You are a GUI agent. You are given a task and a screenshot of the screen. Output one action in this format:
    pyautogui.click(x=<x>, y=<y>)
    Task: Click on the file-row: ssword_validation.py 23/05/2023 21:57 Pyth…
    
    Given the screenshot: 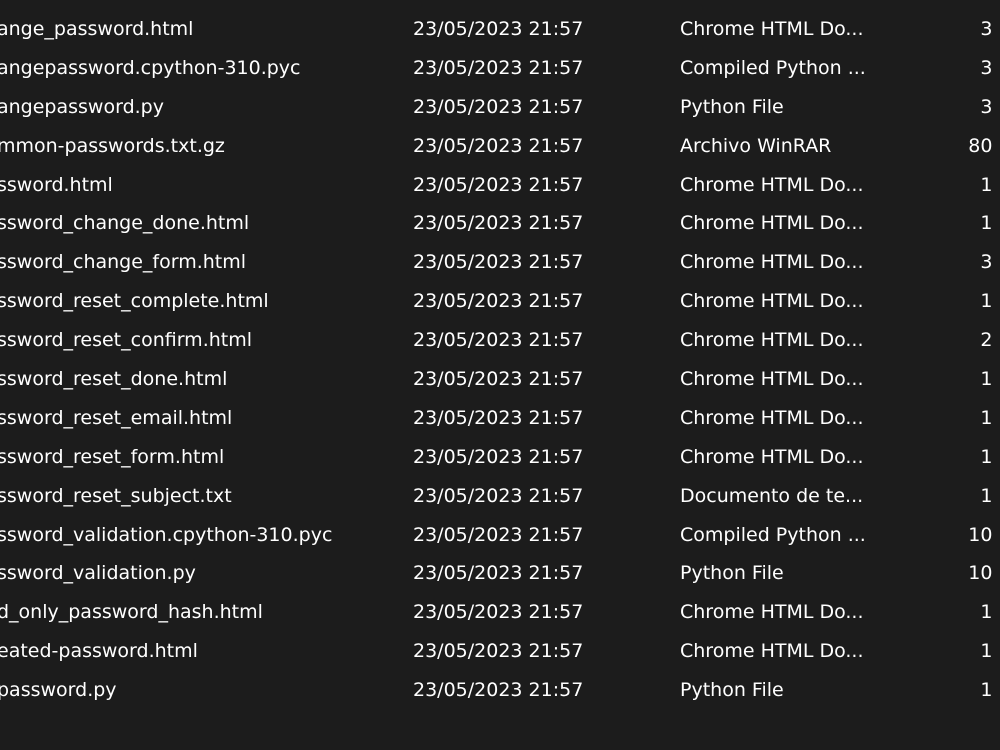 What is the action you would take?
    pyautogui.click(x=500, y=573)
    